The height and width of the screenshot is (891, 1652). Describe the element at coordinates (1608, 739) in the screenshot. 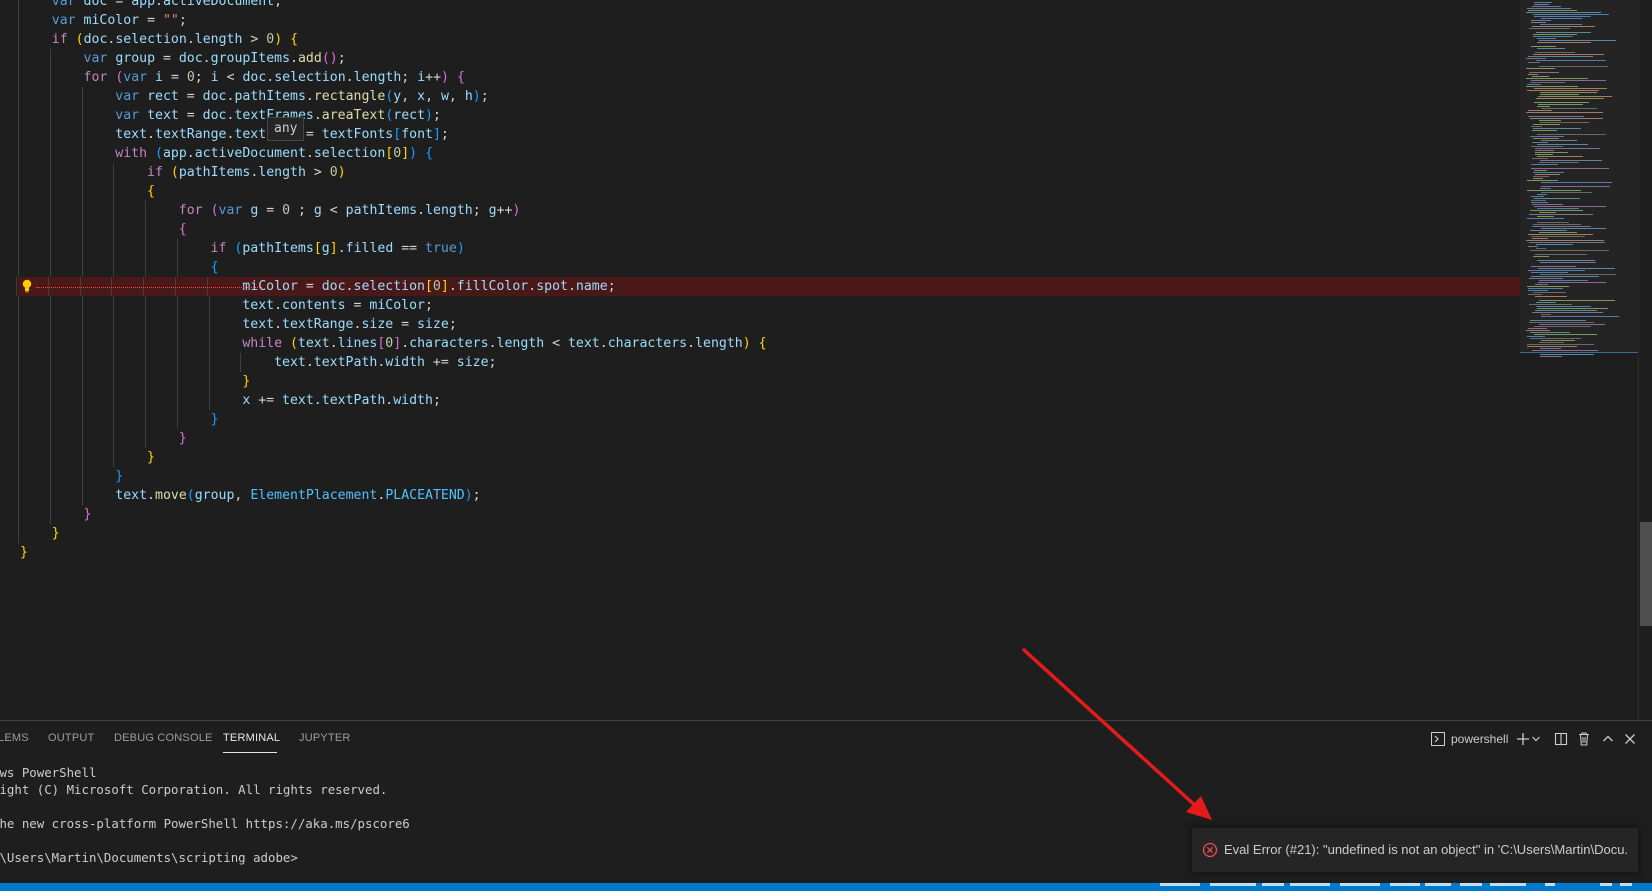

I see `maximize-panel-icon` at that location.